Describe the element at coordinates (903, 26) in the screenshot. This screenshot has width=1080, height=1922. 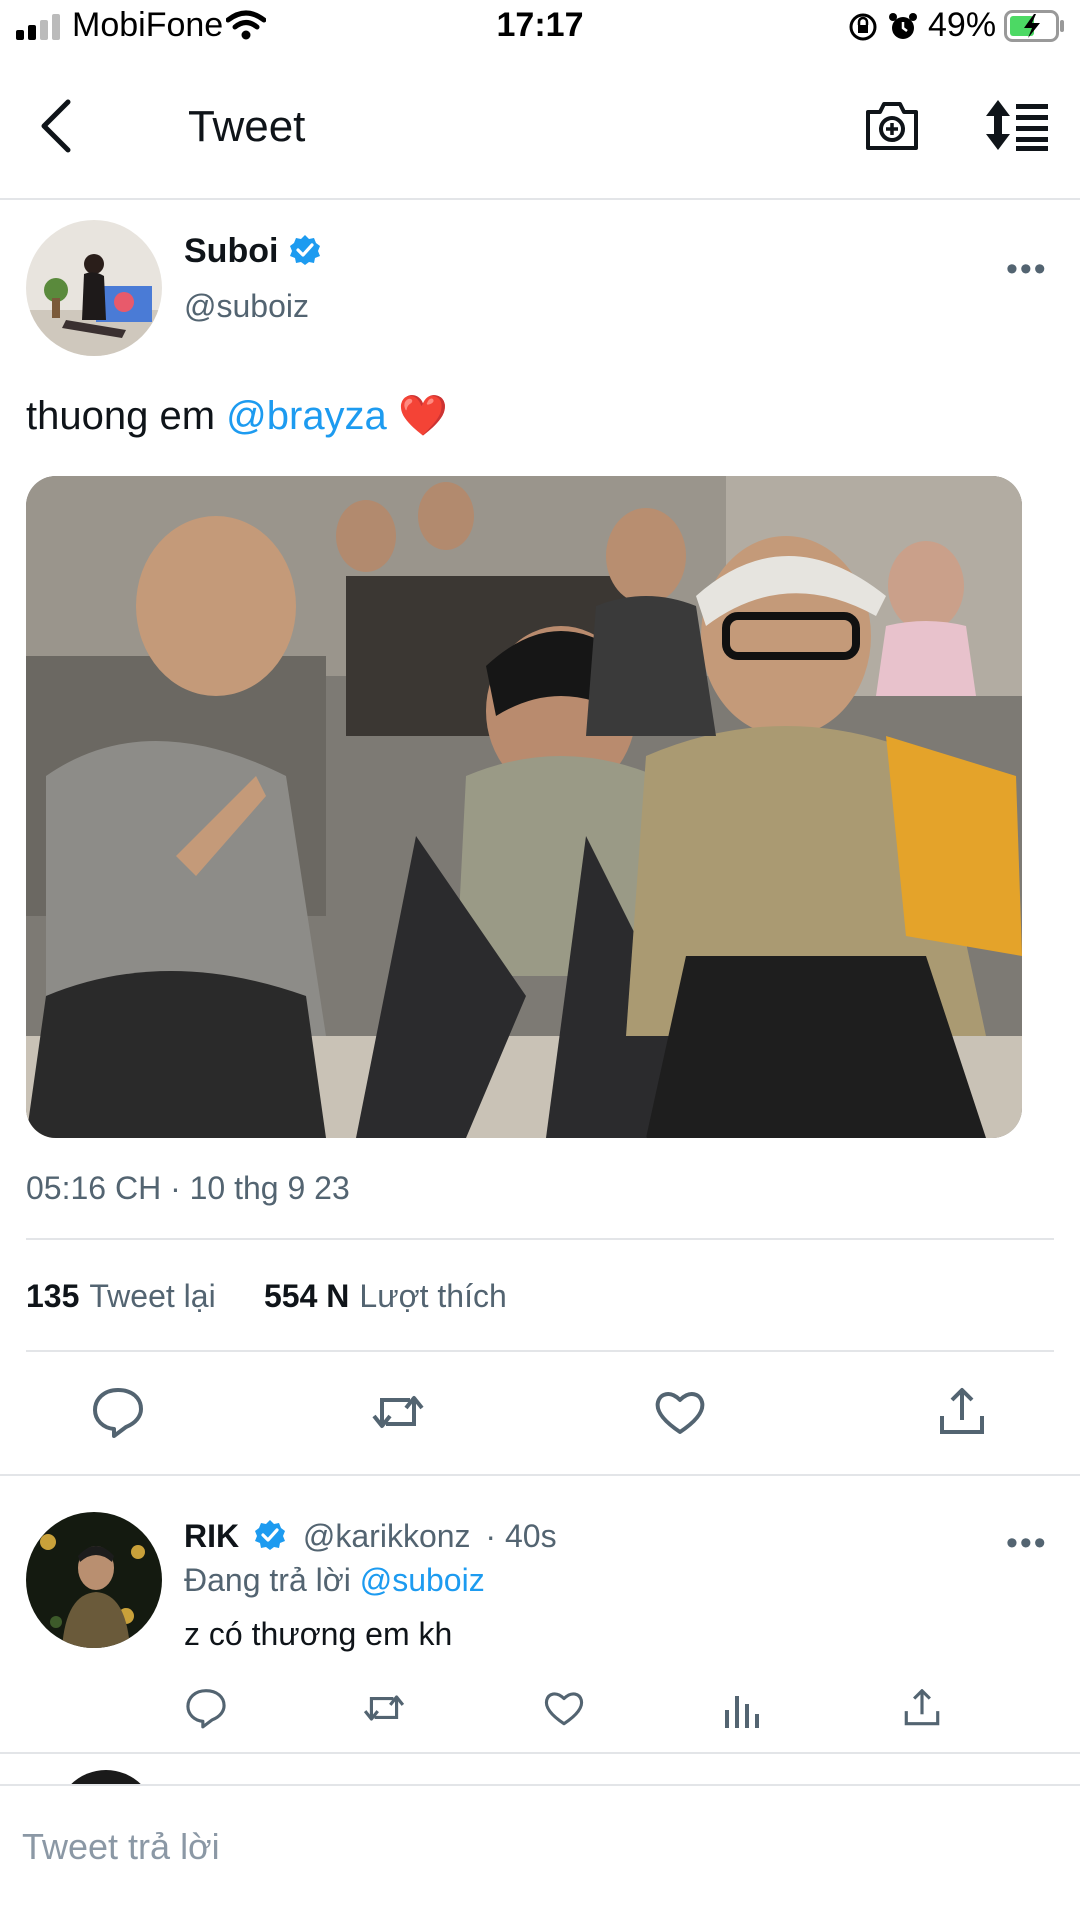
I see `alarm-icon` at that location.